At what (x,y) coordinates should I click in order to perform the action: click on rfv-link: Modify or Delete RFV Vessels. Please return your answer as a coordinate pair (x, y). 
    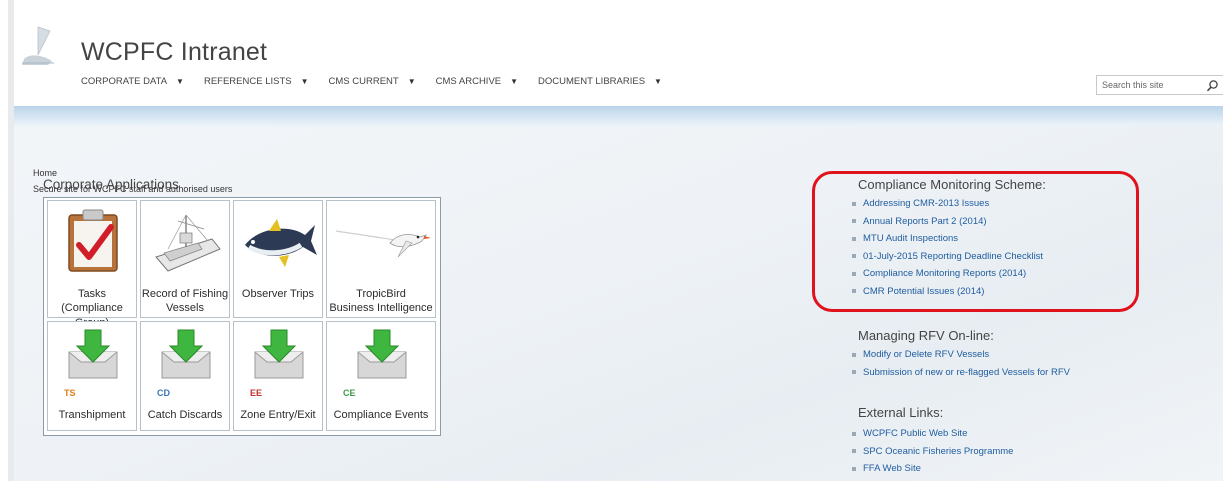
    Looking at the image, I should click on (961, 355).